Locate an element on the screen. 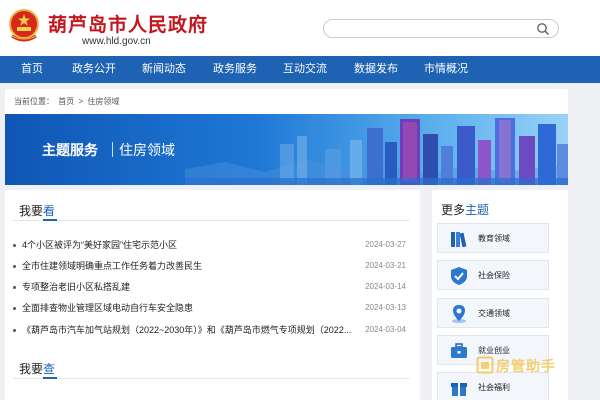  topic-social-insurance: 社会保险 is located at coordinates (493, 275).